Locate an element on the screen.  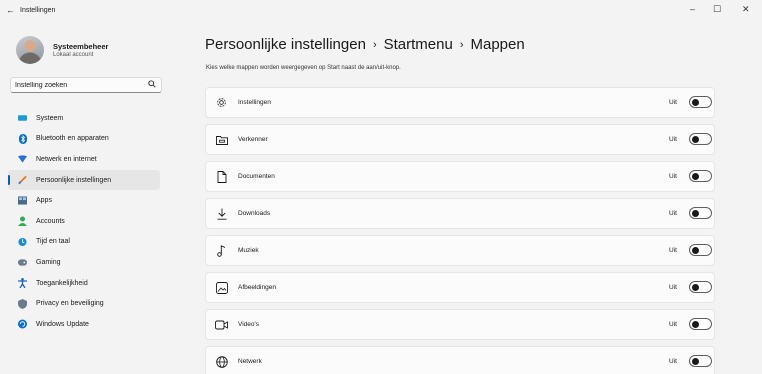
app-title: Instellingen is located at coordinates (38, 10).